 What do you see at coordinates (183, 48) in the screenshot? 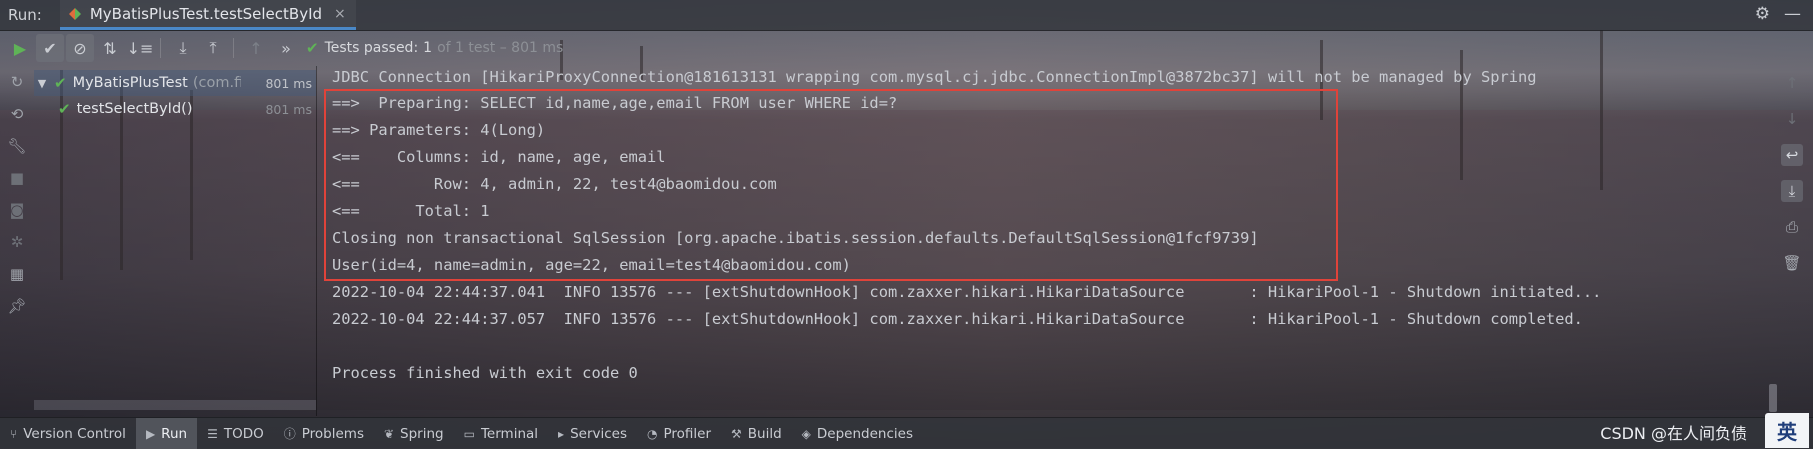
I see `expand-all-icon: ⤓` at bounding box center [183, 48].